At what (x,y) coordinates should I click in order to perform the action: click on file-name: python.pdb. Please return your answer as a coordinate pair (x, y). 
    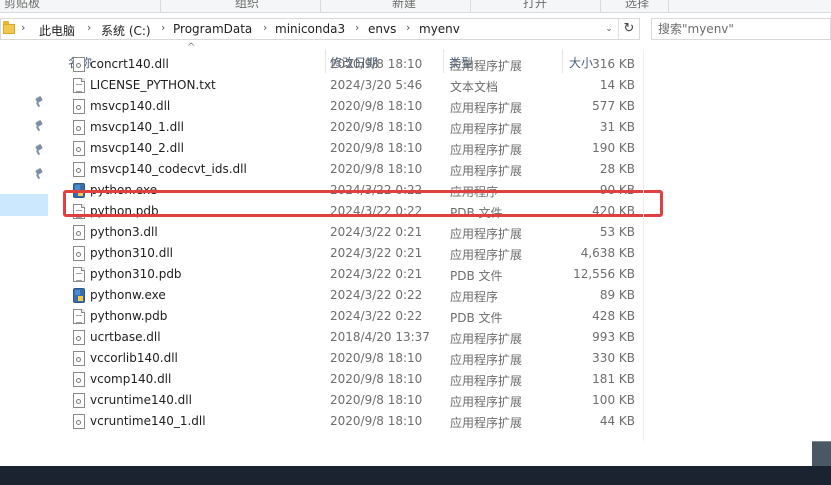
    Looking at the image, I should click on (124, 211).